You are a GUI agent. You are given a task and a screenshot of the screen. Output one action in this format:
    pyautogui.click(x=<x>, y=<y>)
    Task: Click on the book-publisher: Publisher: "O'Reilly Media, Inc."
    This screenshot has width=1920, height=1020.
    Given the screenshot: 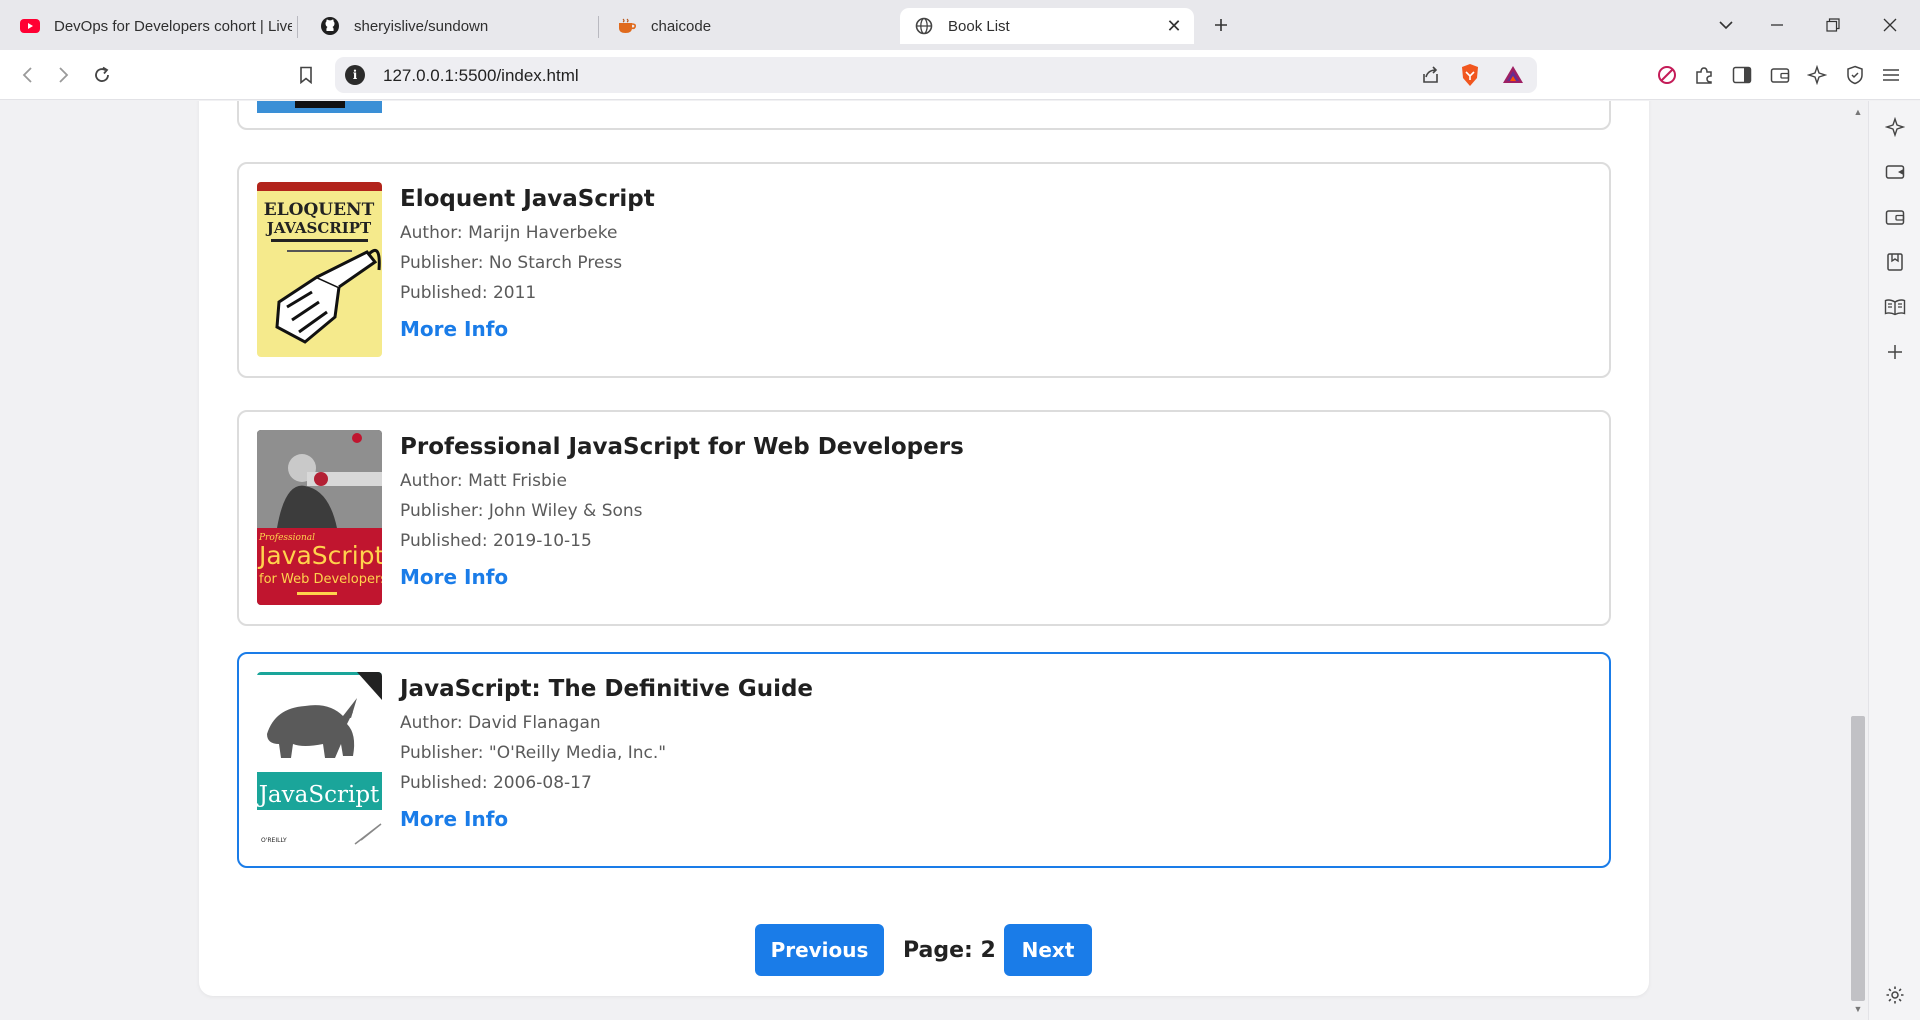 What is the action you would take?
    pyautogui.click(x=533, y=753)
    